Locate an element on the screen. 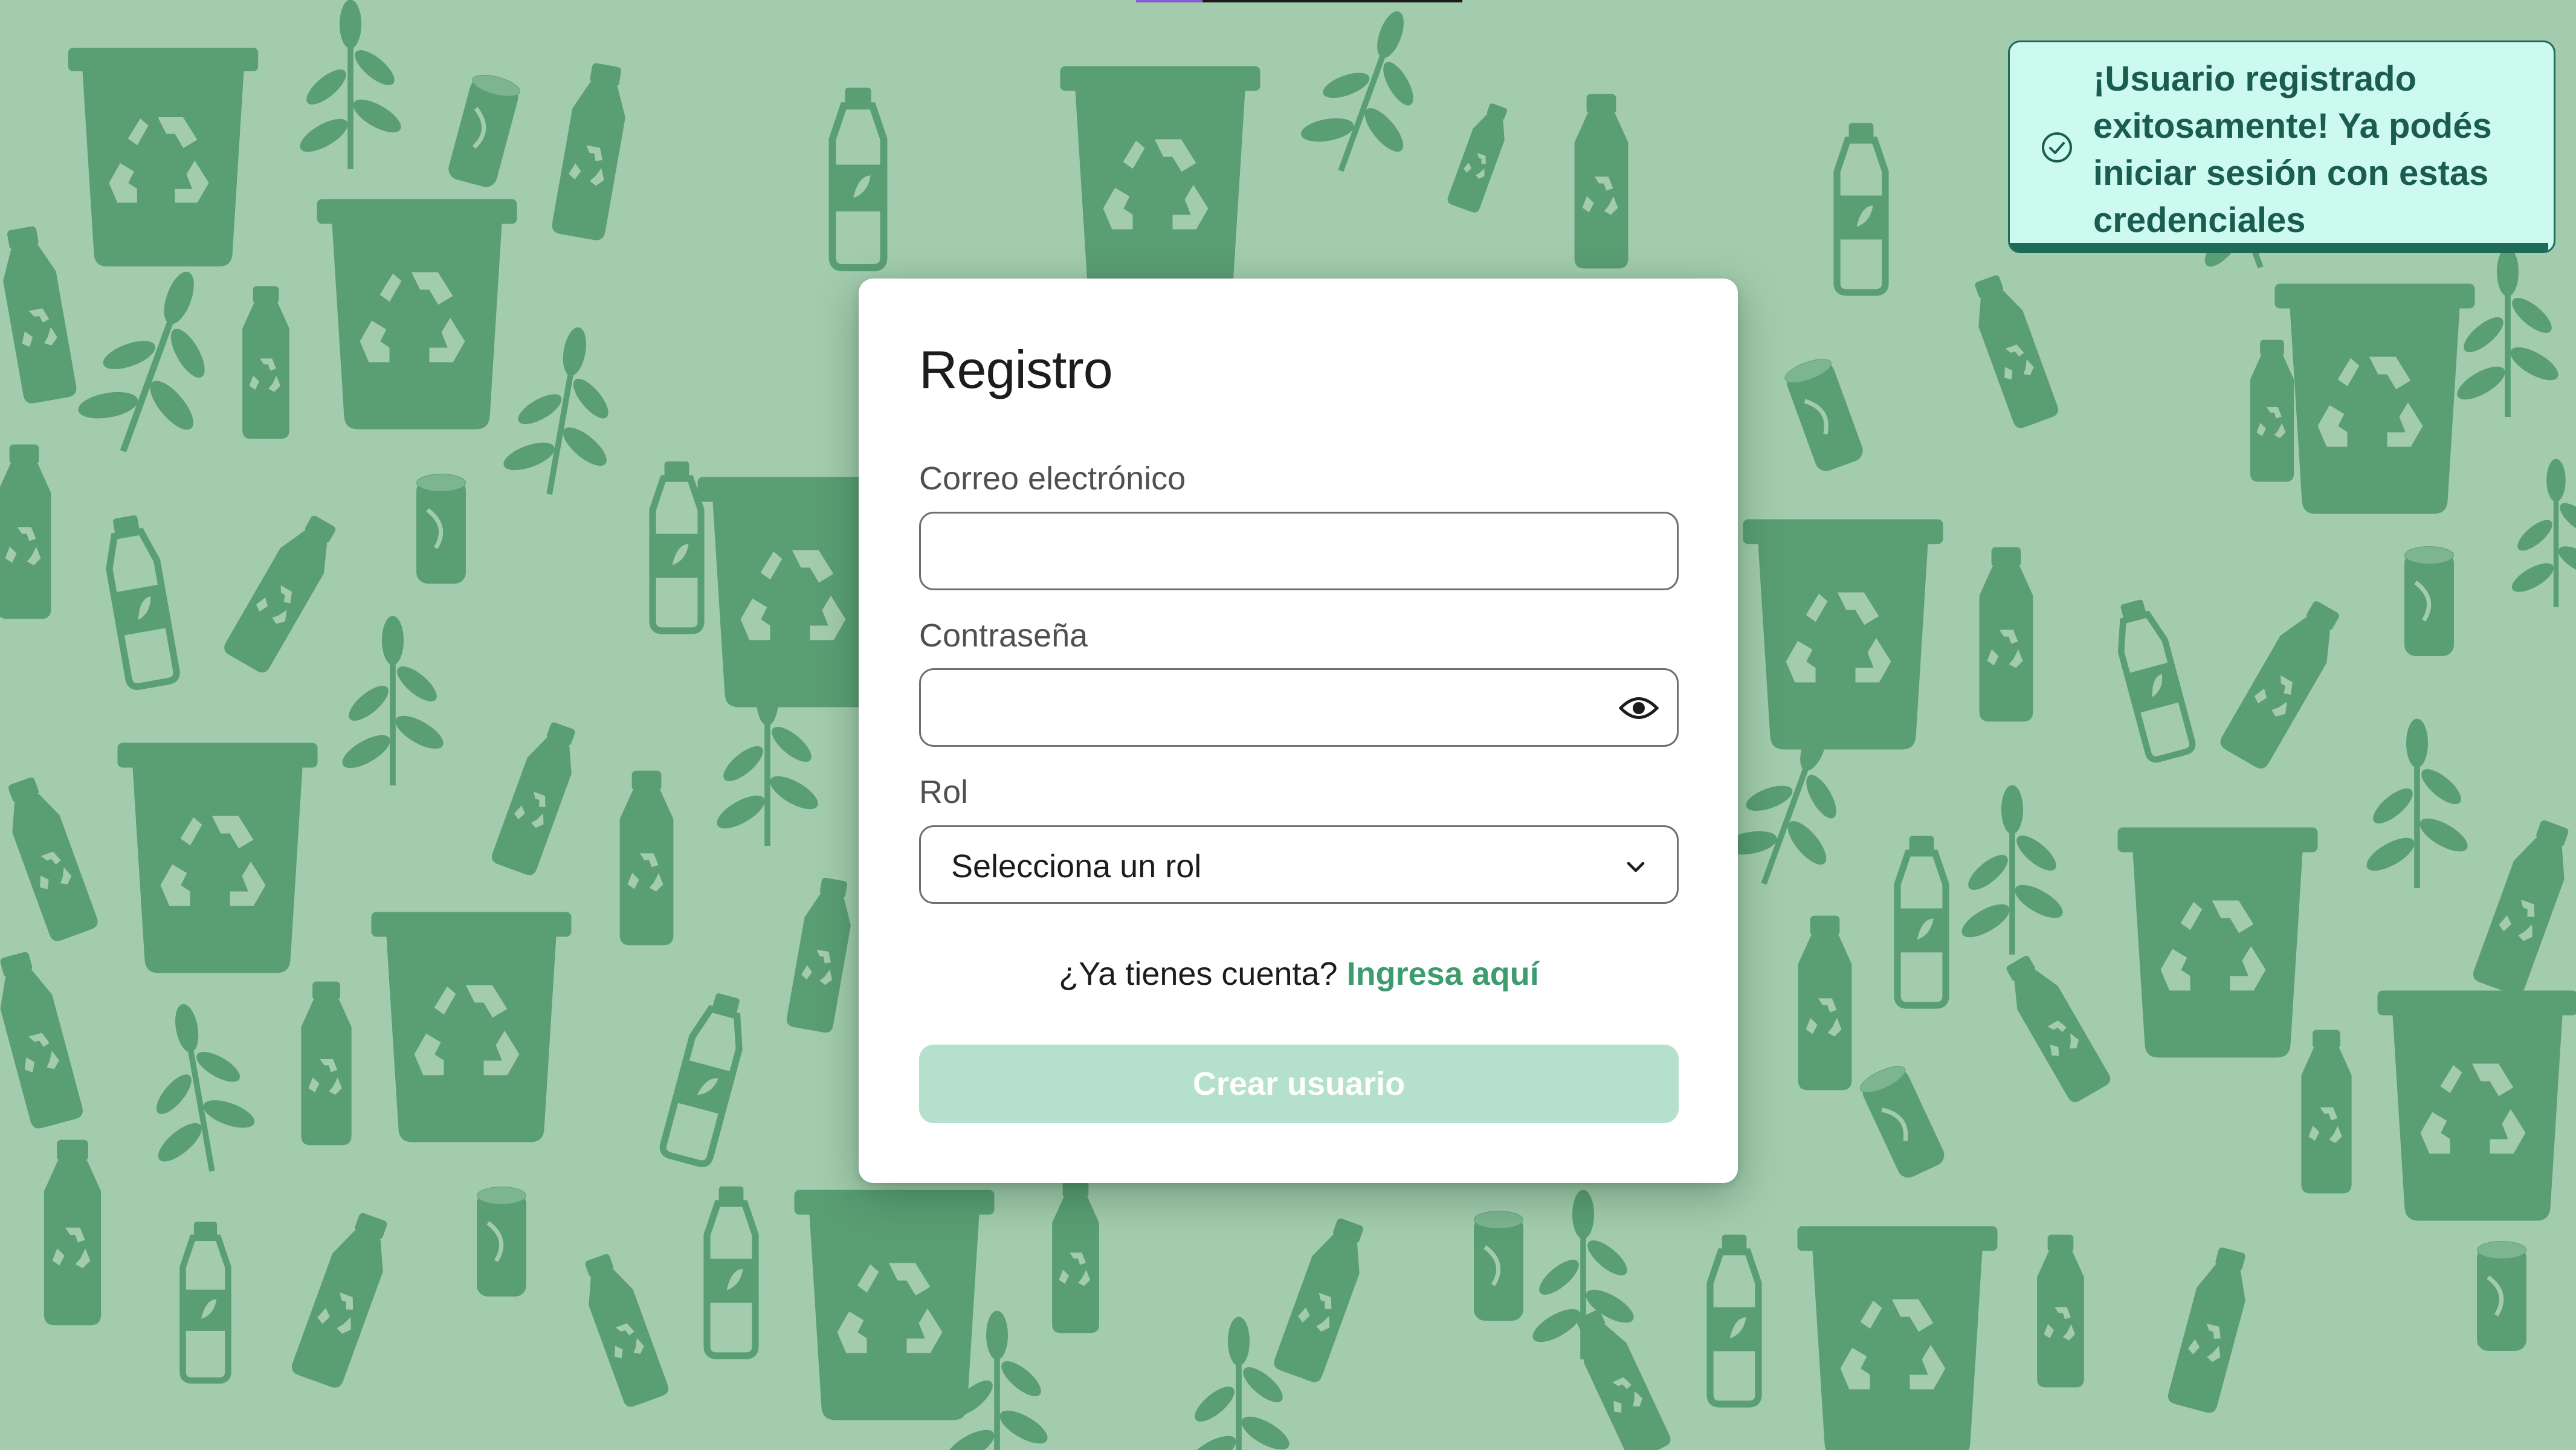 The width and height of the screenshot is (2576, 1450). email-field-wrapper is located at coordinates (1299, 551).